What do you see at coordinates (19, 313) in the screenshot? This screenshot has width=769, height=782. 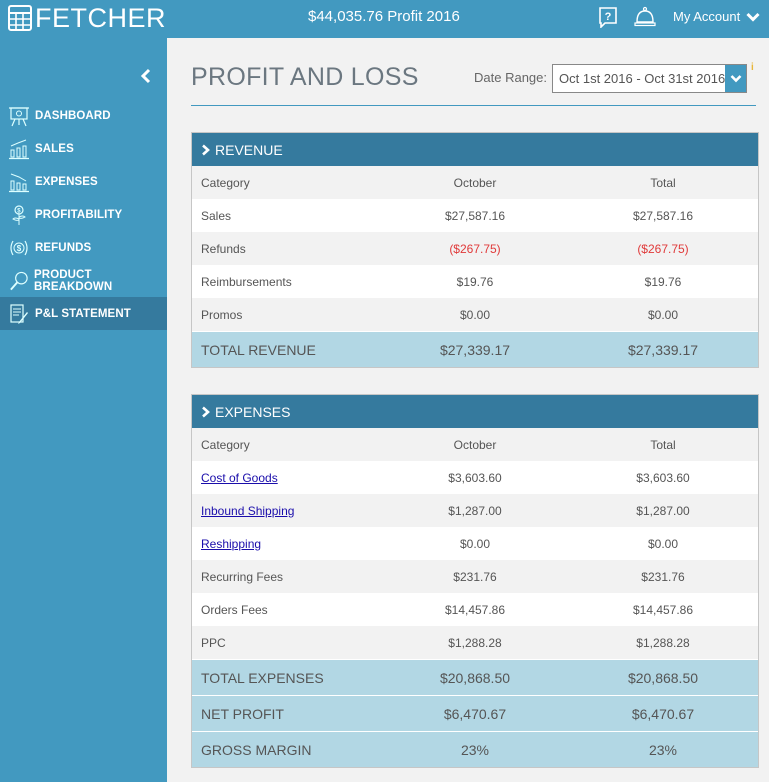 I see `document-pen-icon` at bounding box center [19, 313].